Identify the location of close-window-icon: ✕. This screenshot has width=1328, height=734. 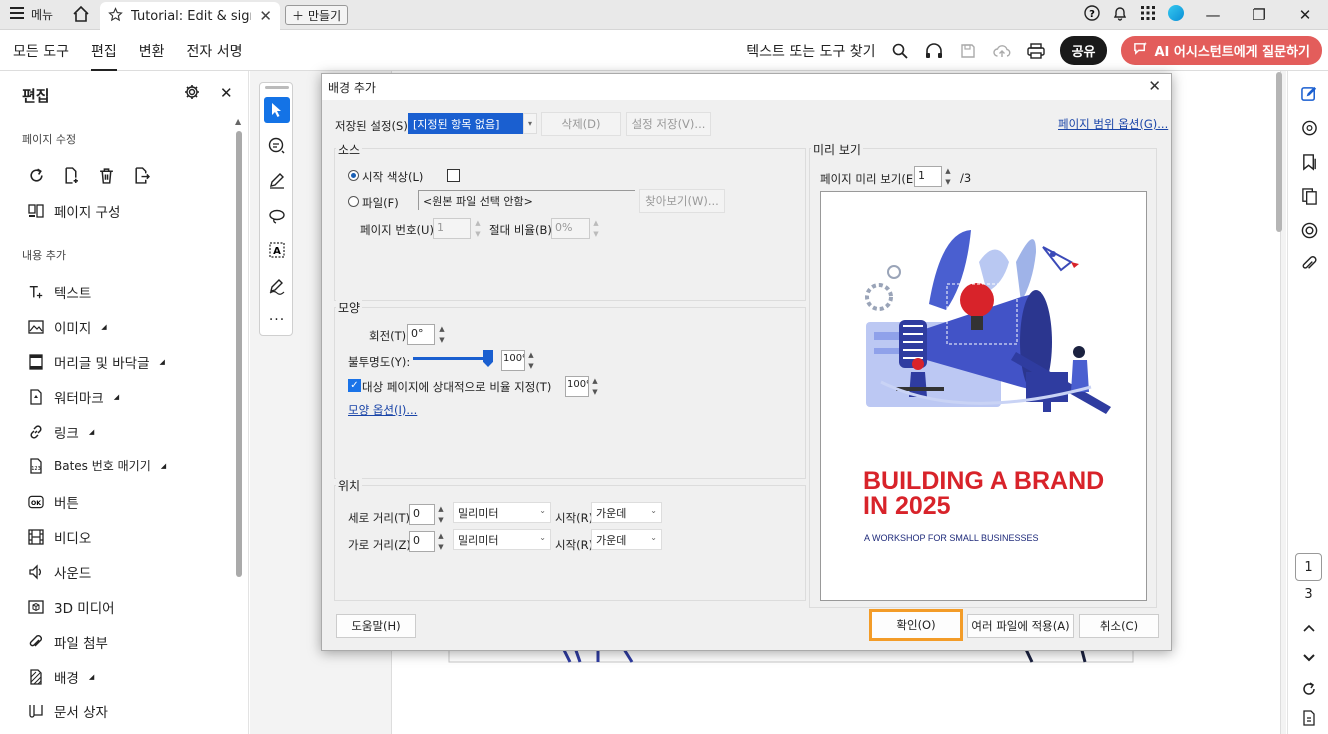
(1305, 15).